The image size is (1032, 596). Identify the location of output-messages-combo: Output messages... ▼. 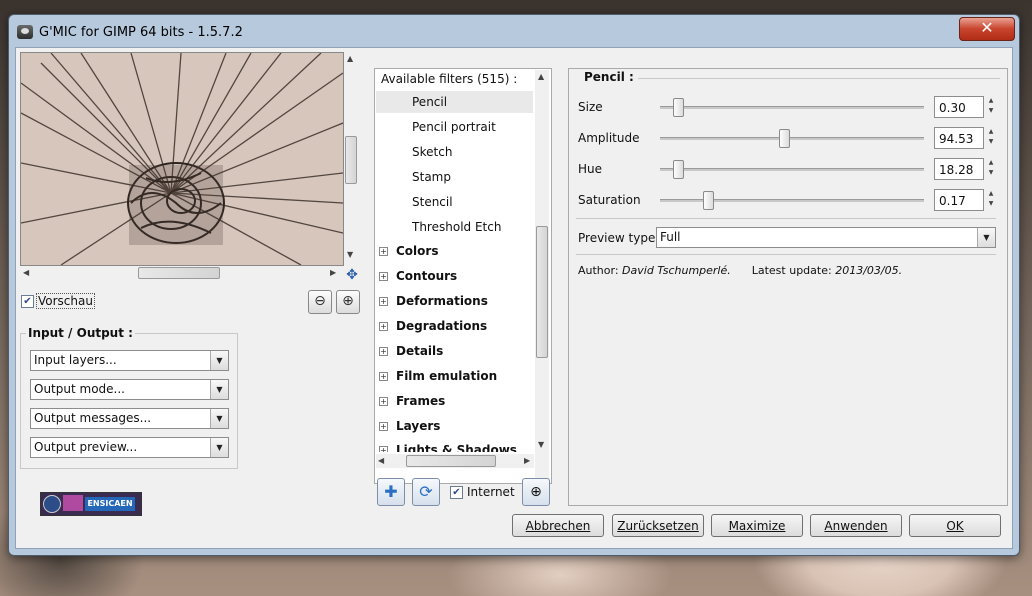
(129, 418).